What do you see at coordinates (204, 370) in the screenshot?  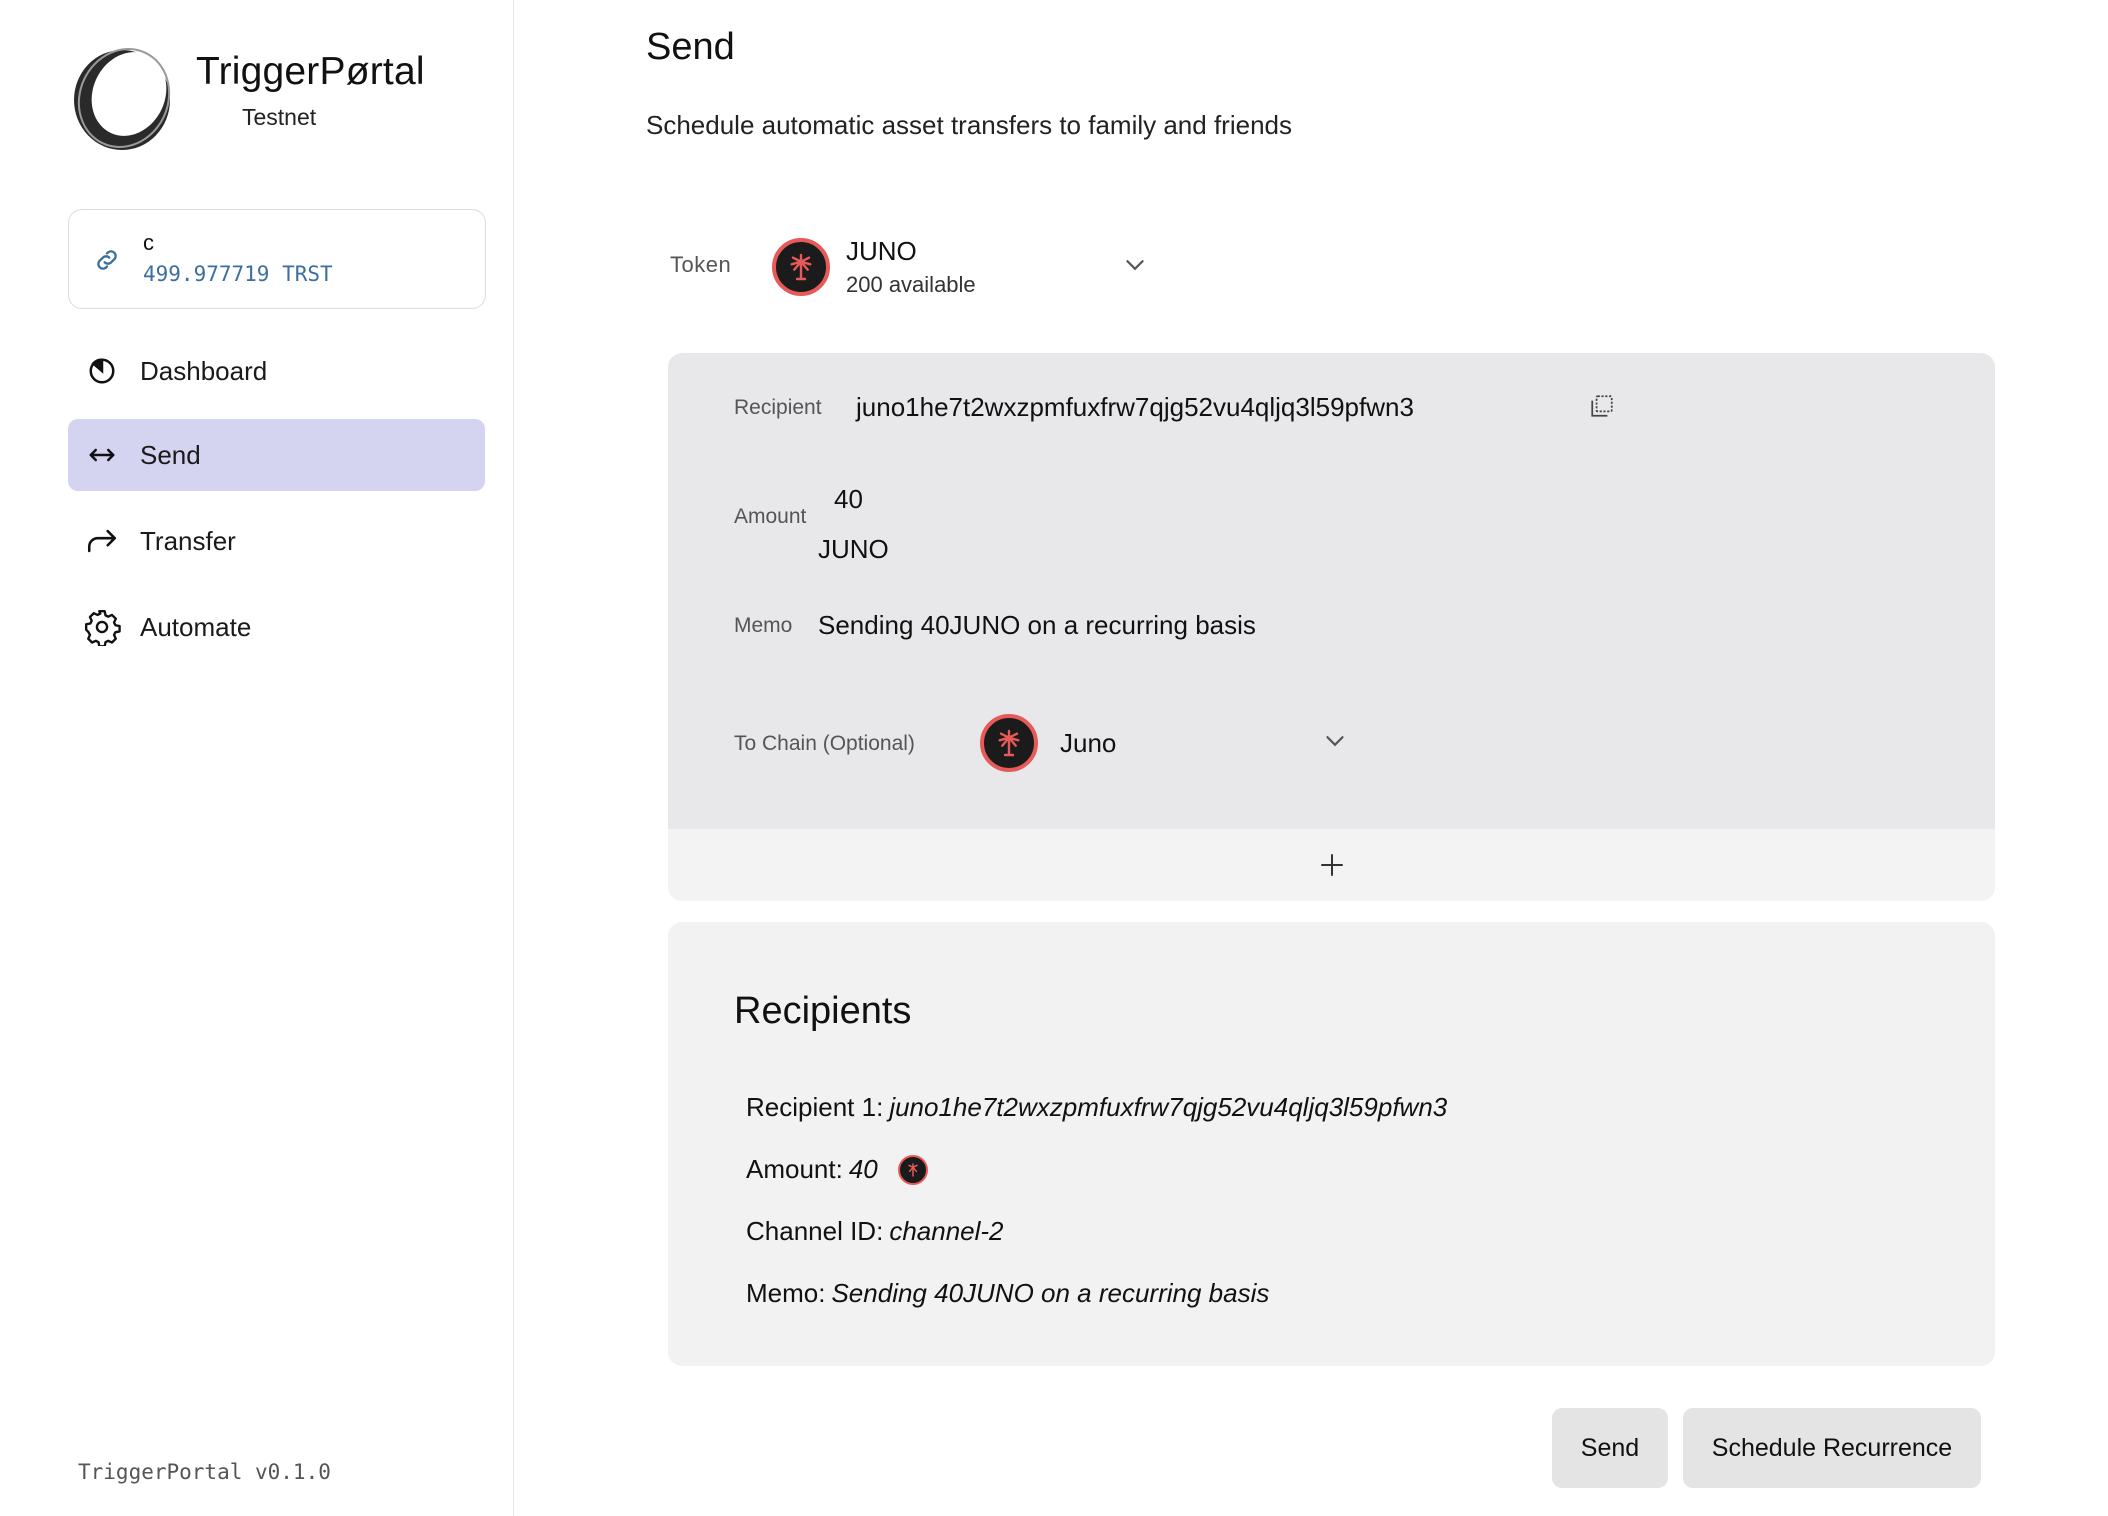 I see `nav-label: Dashboard` at bounding box center [204, 370].